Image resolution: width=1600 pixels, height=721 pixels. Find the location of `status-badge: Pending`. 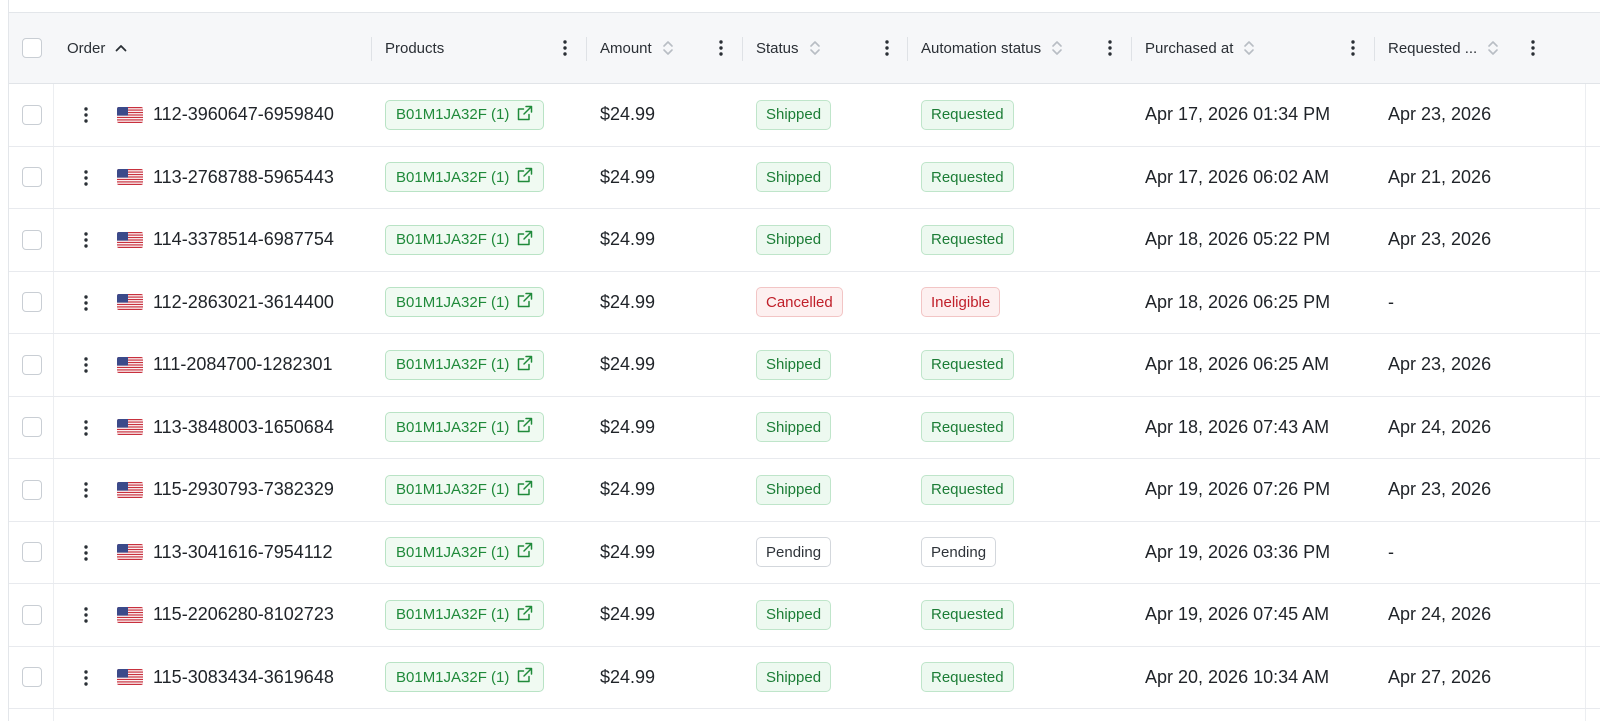

status-badge: Pending is located at coordinates (794, 552).